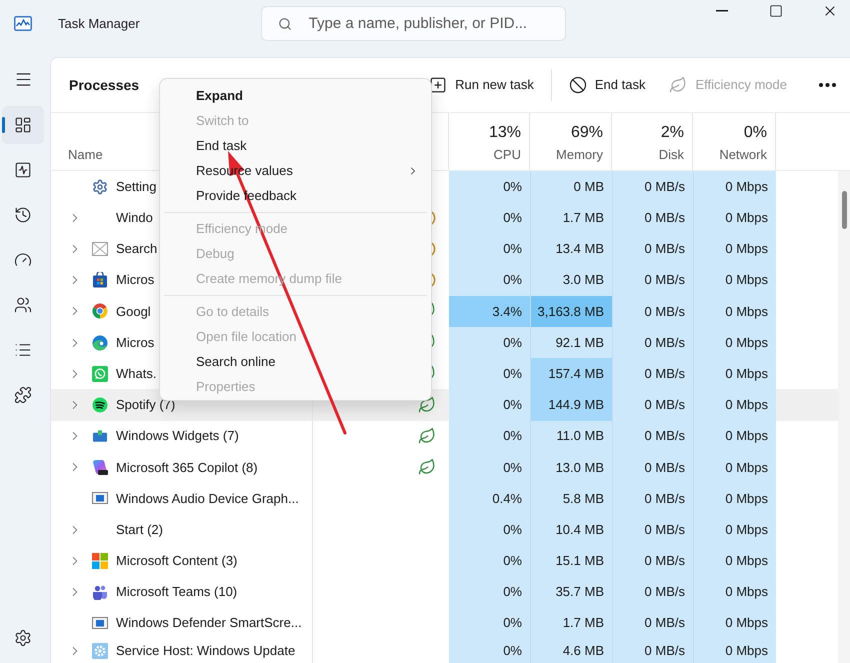 The height and width of the screenshot is (663, 850). What do you see at coordinates (177, 592) in the screenshot?
I see `process-name: Microsoft Teams (10)` at bounding box center [177, 592].